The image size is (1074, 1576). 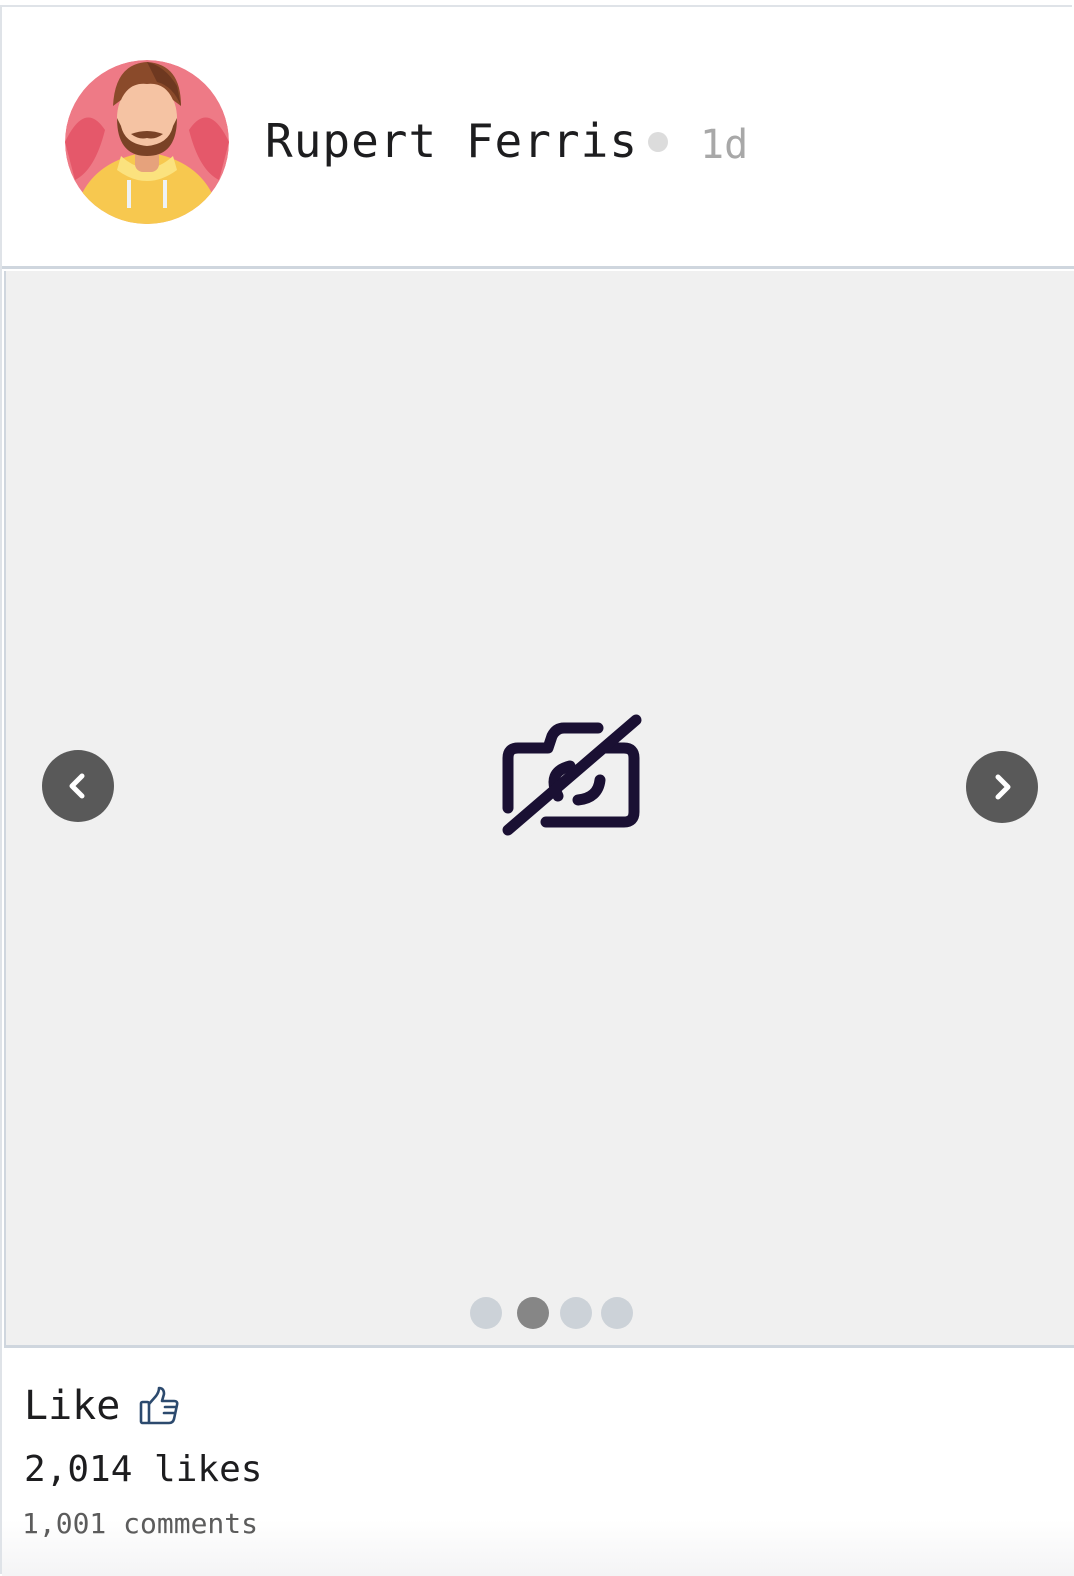 I want to click on like-label: Like, so click(x=72, y=1406).